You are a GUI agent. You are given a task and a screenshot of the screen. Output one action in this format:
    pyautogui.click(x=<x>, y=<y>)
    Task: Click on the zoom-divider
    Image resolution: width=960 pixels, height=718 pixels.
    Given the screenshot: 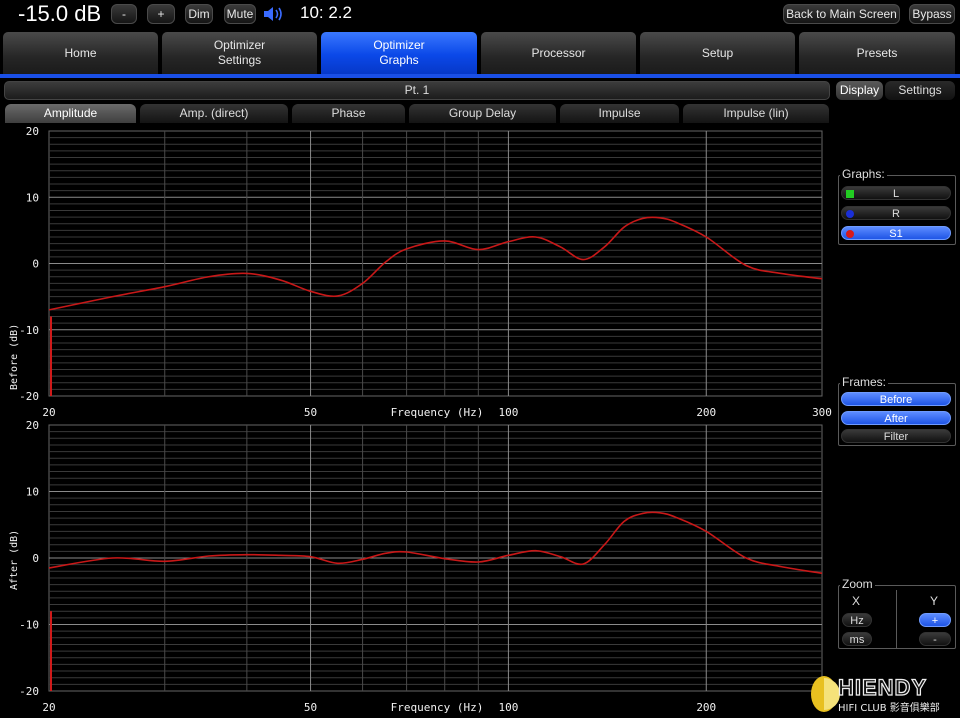 What is the action you would take?
    pyautogui.click(x=896, y=619)
    